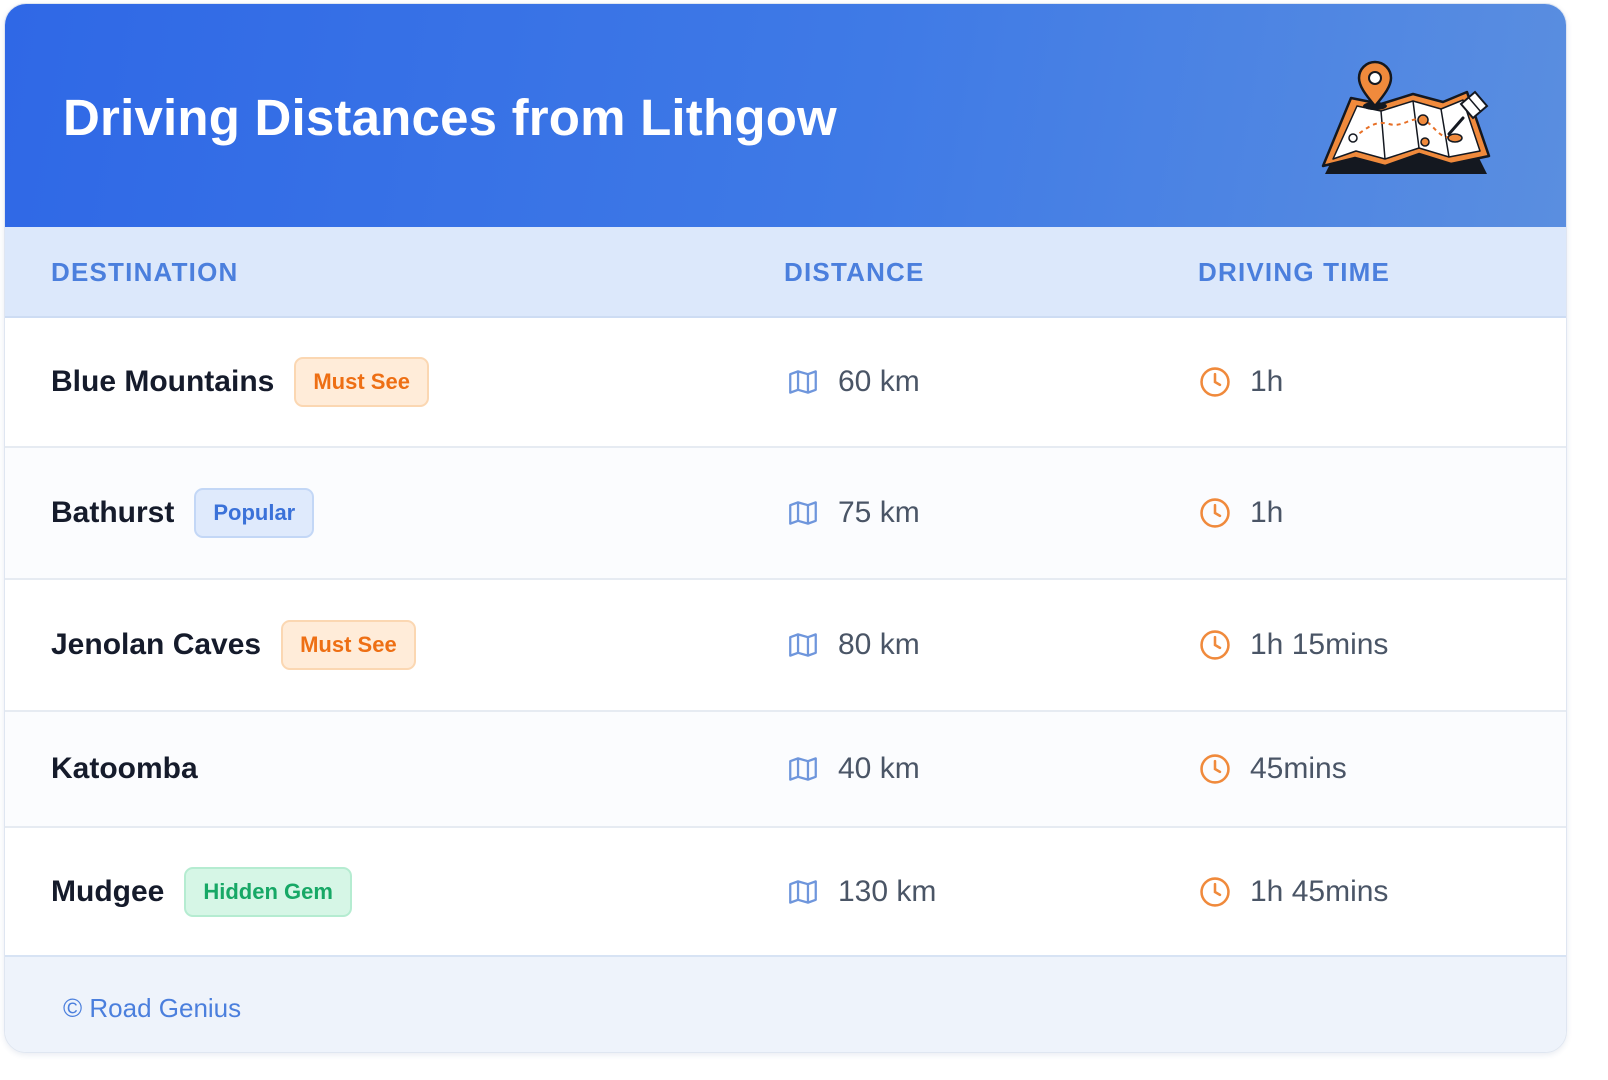 This screenshot has height=1080, width=1608. I want to click on table-header: DESTINATION DISTANCE DRIVING TIME, so click(785, 272).